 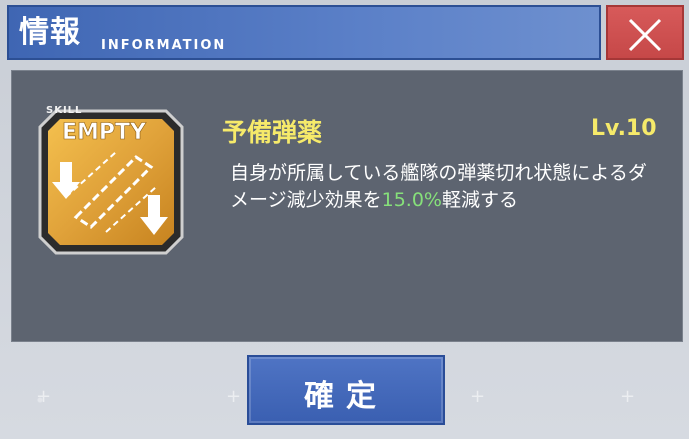 I want to click on skill-desc-text-end: 軽減する, so click(x=479, y=200).